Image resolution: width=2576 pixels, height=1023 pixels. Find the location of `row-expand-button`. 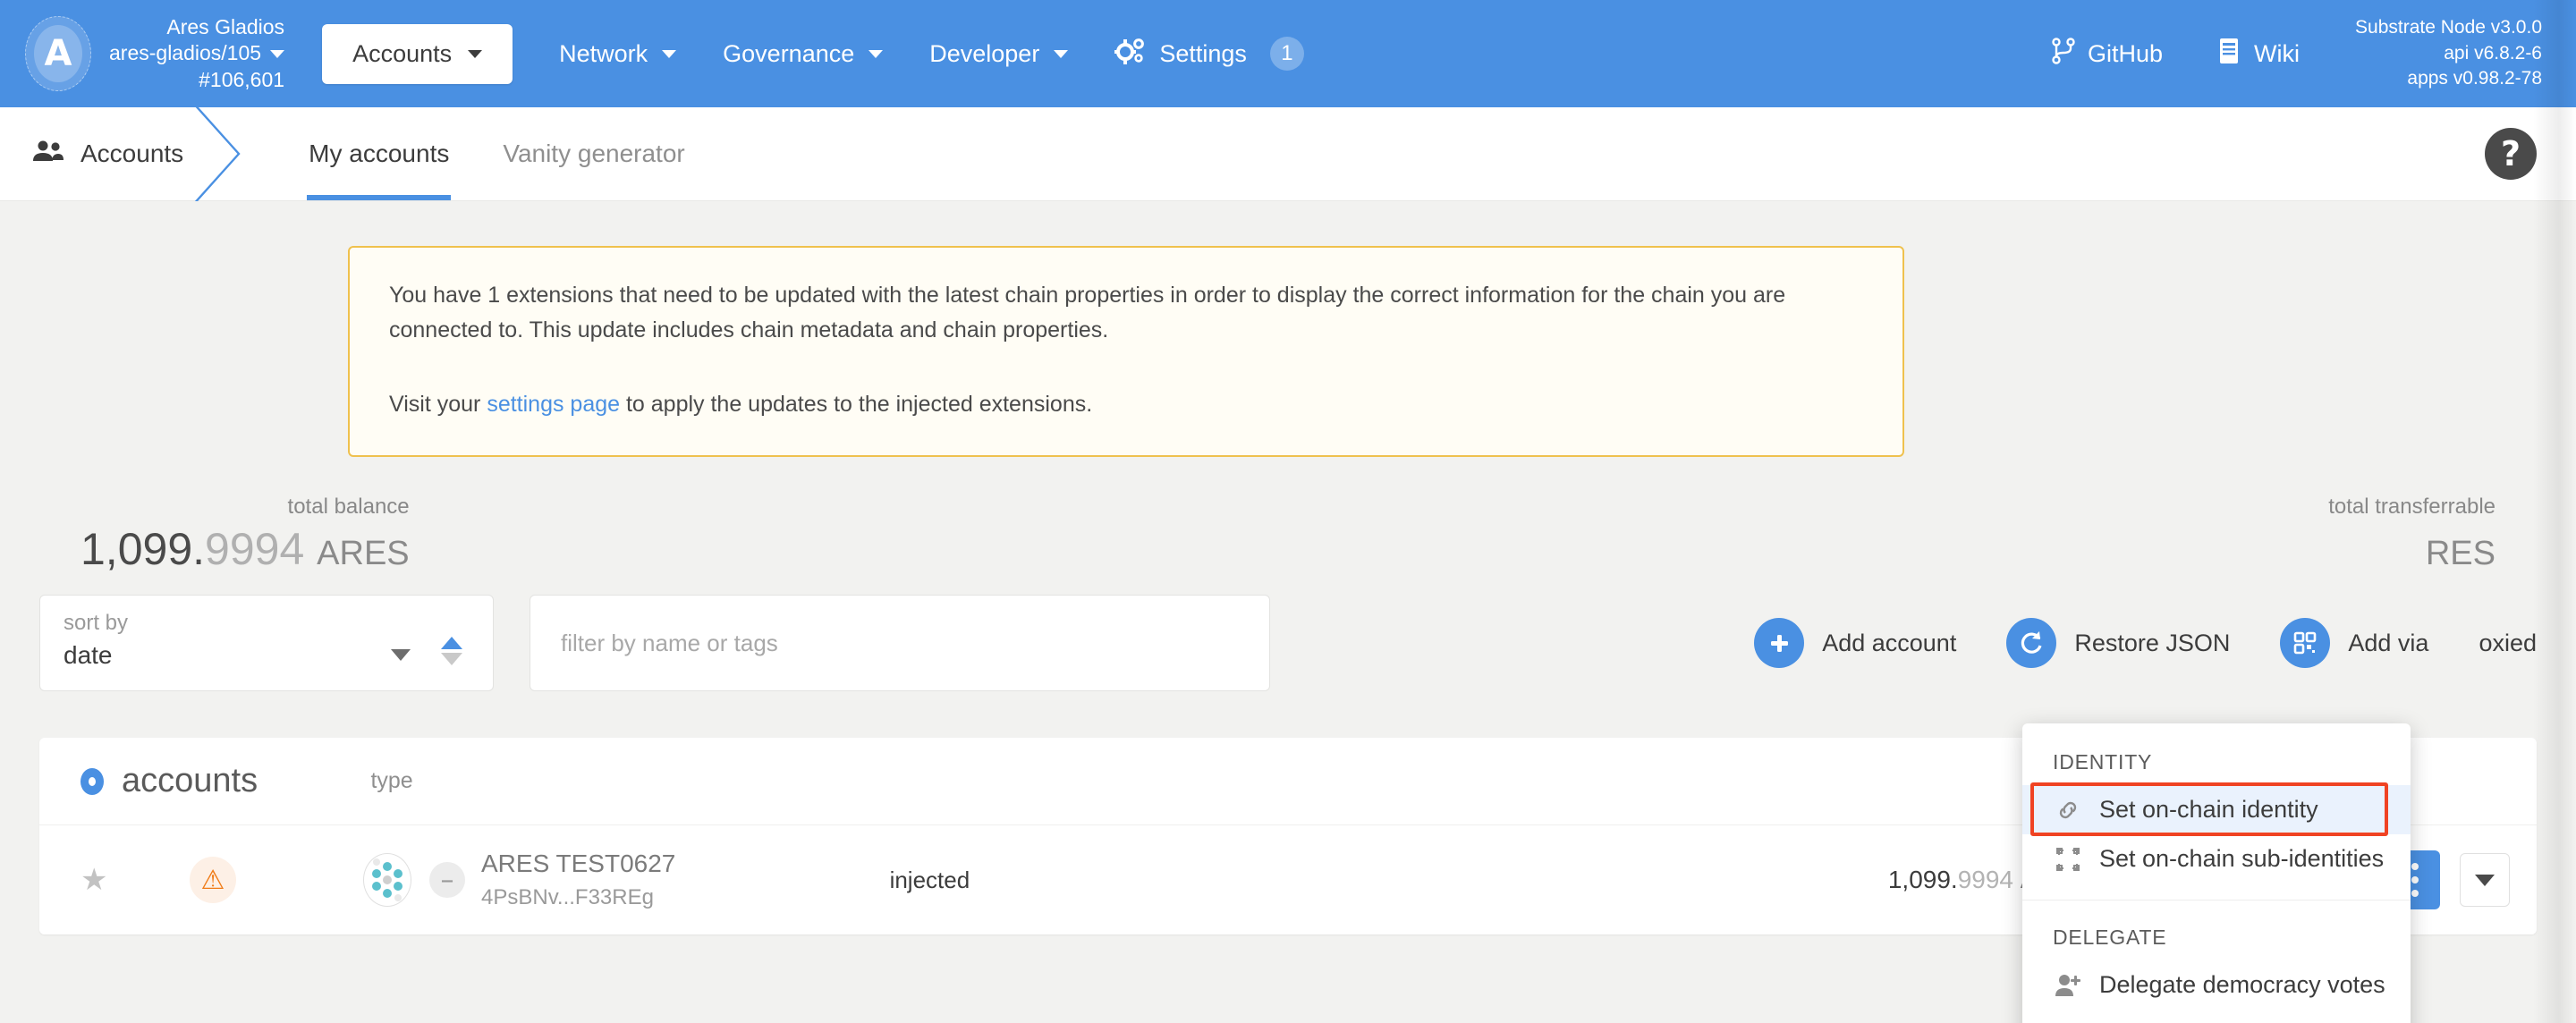

row-expand-button is located at coordinates (2485, 880).